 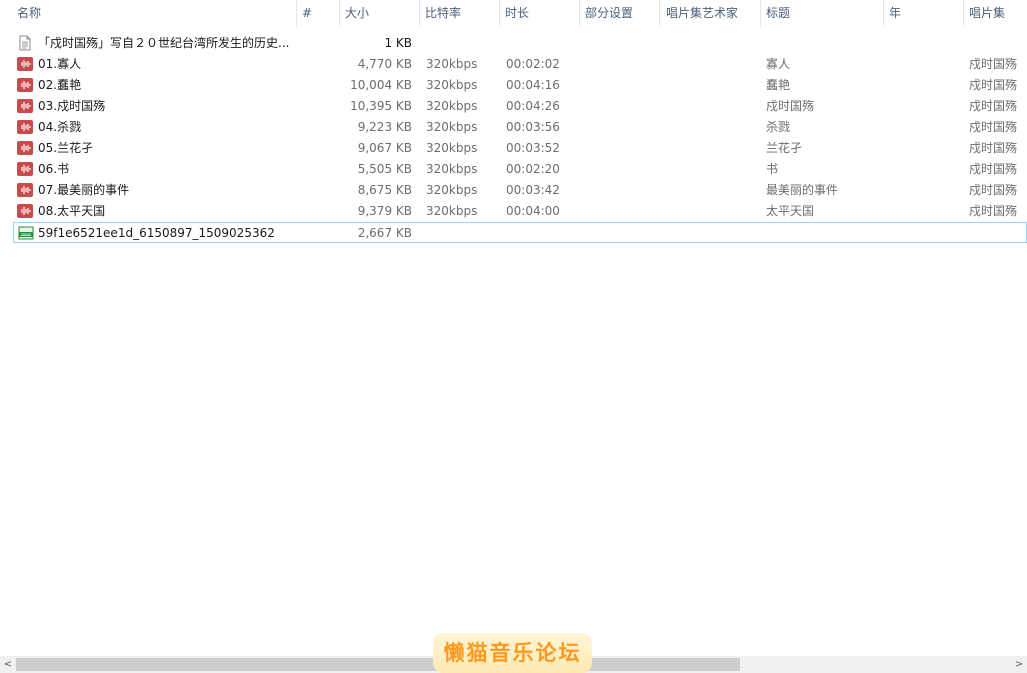 I want to click on column-header-year: 年, so click(x=923, y=13).